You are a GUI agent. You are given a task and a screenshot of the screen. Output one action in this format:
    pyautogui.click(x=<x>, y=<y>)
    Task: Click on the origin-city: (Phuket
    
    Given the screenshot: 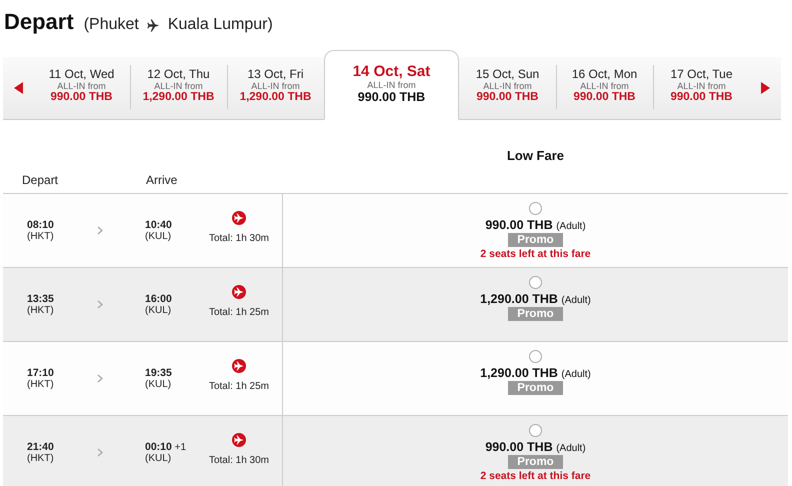 What is the action you would take?
    pyautogui.click(x=111, y=25)
    